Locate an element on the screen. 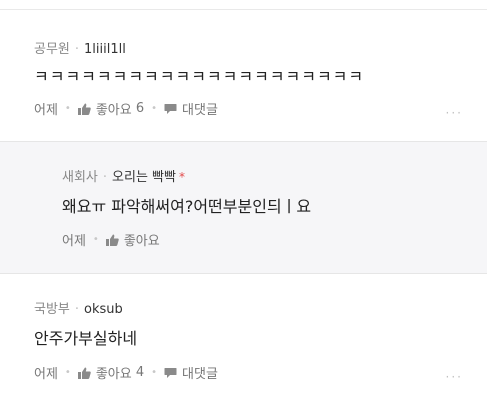 The image size is (487, 417). author-mark: * is located at coordinates (181, 177).